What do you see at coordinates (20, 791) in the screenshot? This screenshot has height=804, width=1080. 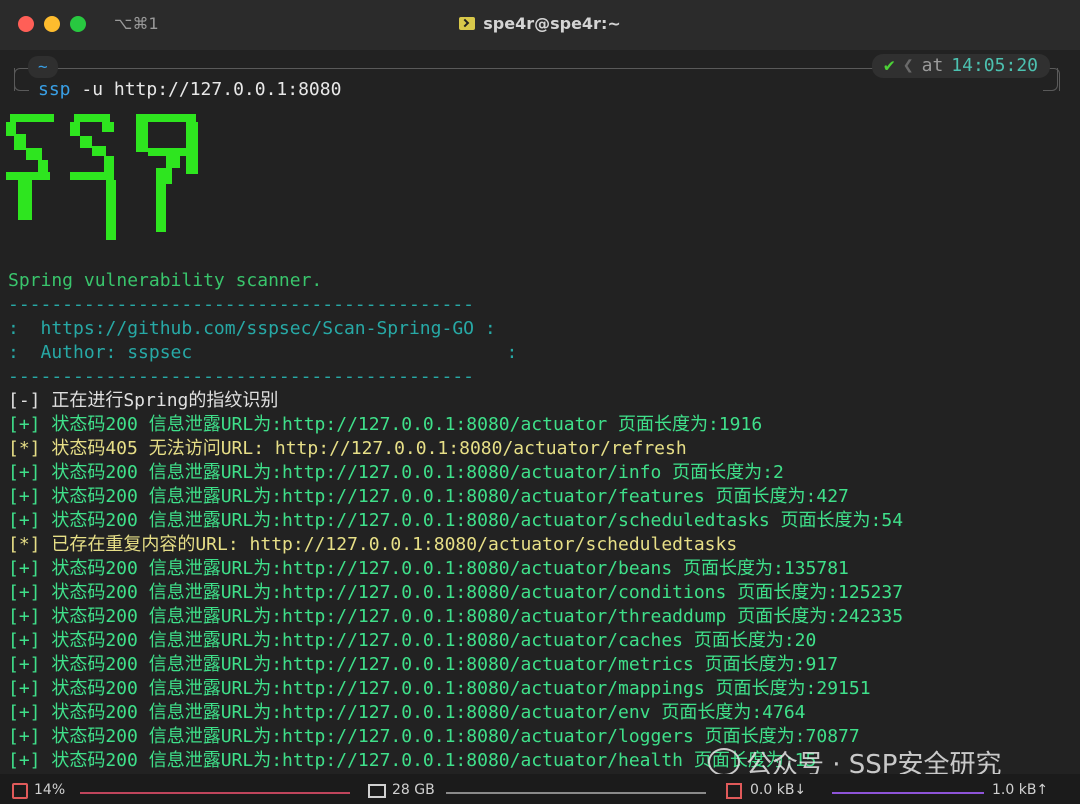 I see `cpu-icon` at bounding box center [20, 791].